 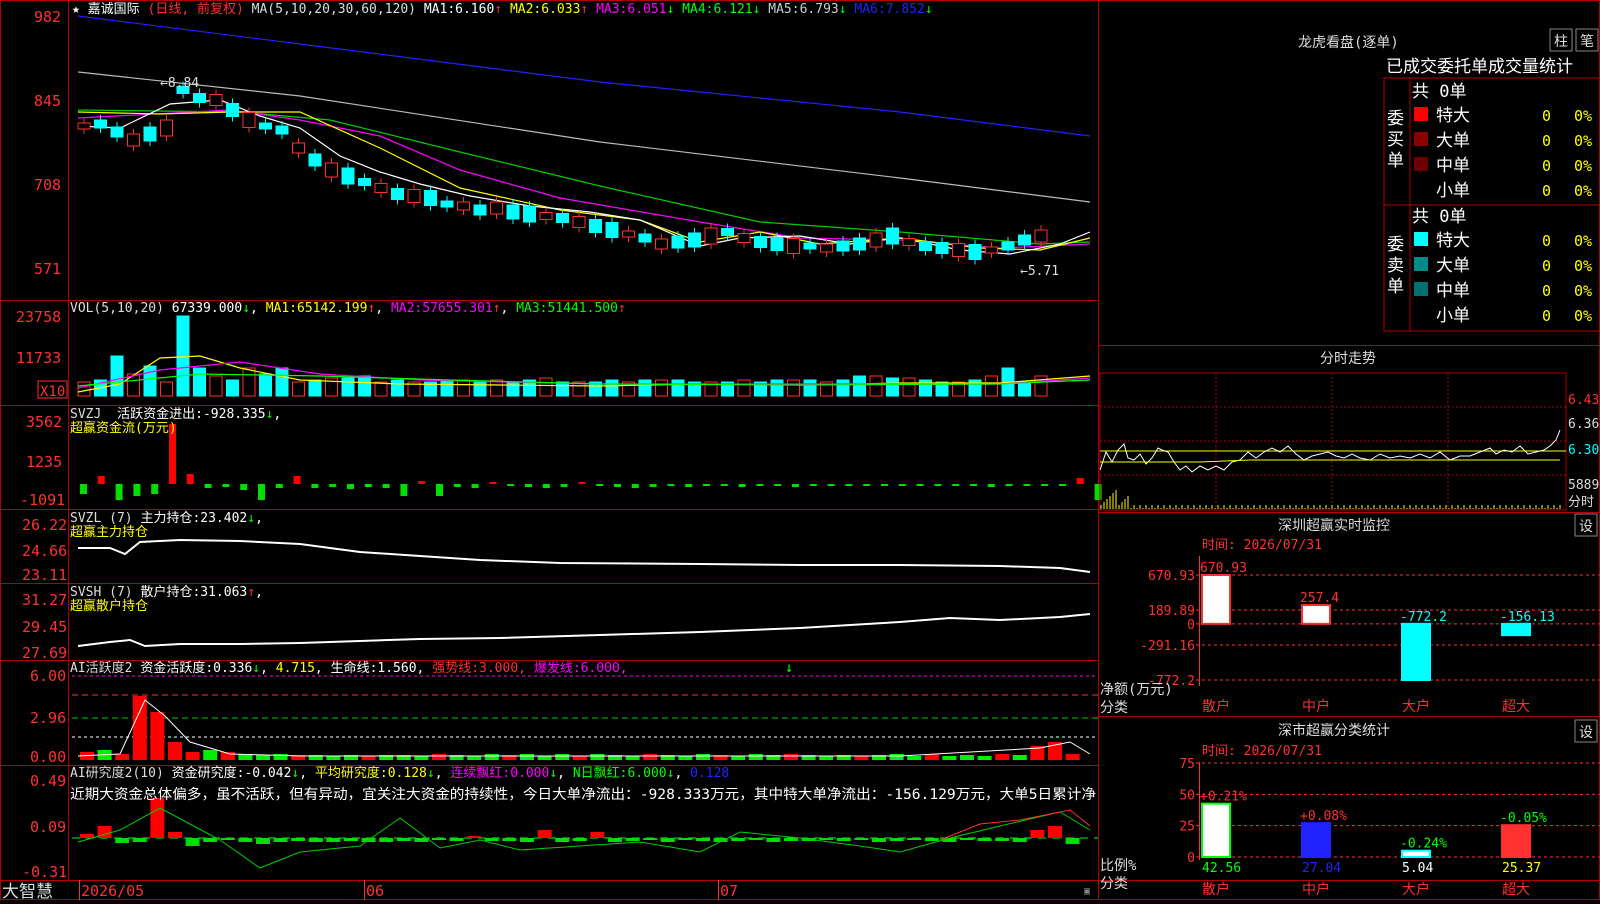 I want to click on svzj-tick: 3562, so click(x=44, y=422).